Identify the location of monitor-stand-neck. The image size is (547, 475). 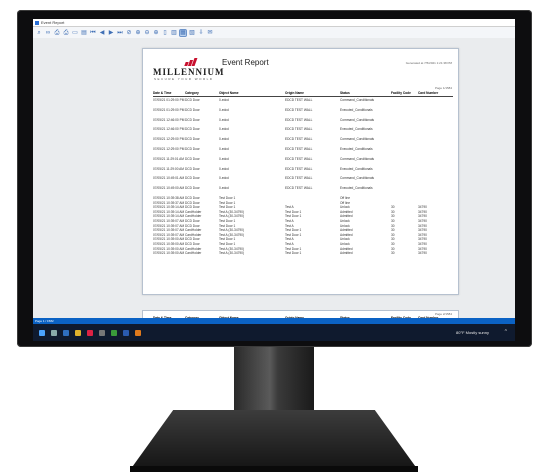
(274, 382).